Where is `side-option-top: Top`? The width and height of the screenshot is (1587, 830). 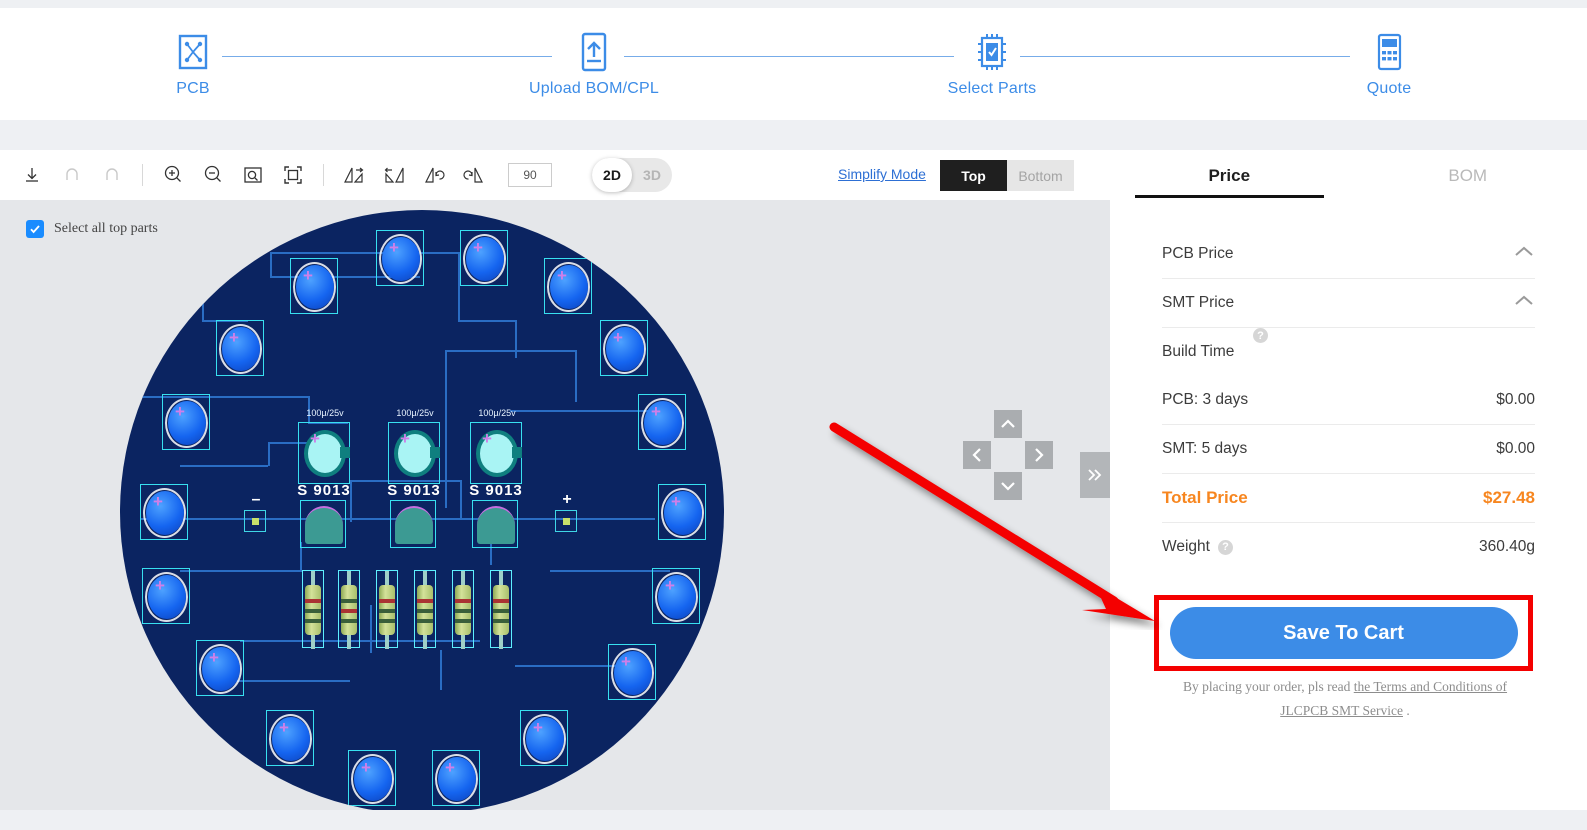 side-option-top: Top is located at coordinates (973, 175).